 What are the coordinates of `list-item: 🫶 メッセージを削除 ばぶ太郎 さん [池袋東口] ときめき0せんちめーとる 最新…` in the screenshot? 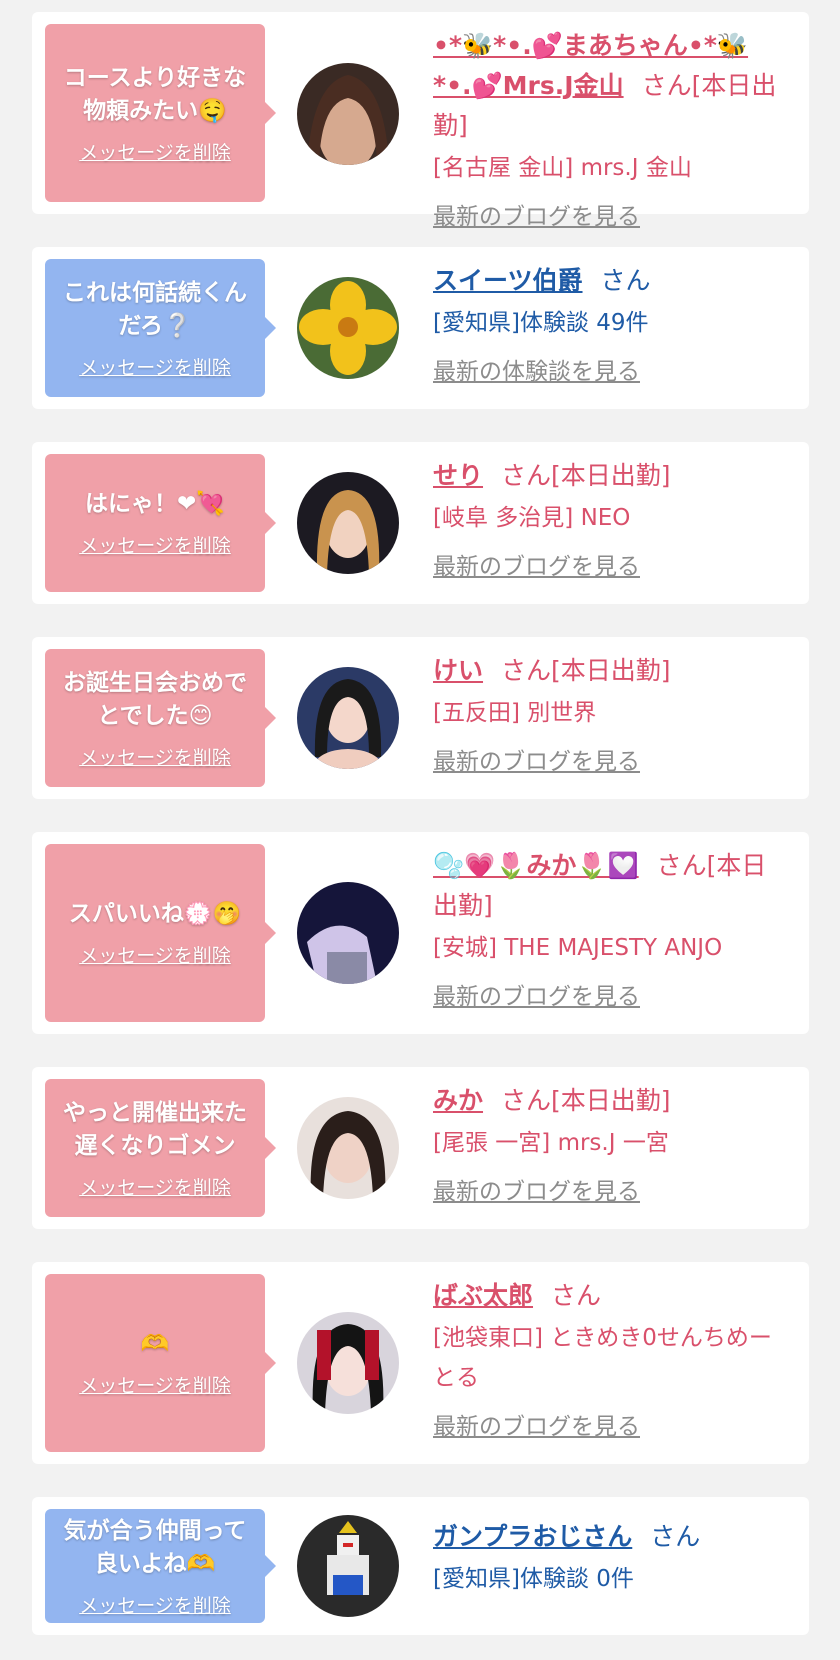 It's located at (420, 1363).